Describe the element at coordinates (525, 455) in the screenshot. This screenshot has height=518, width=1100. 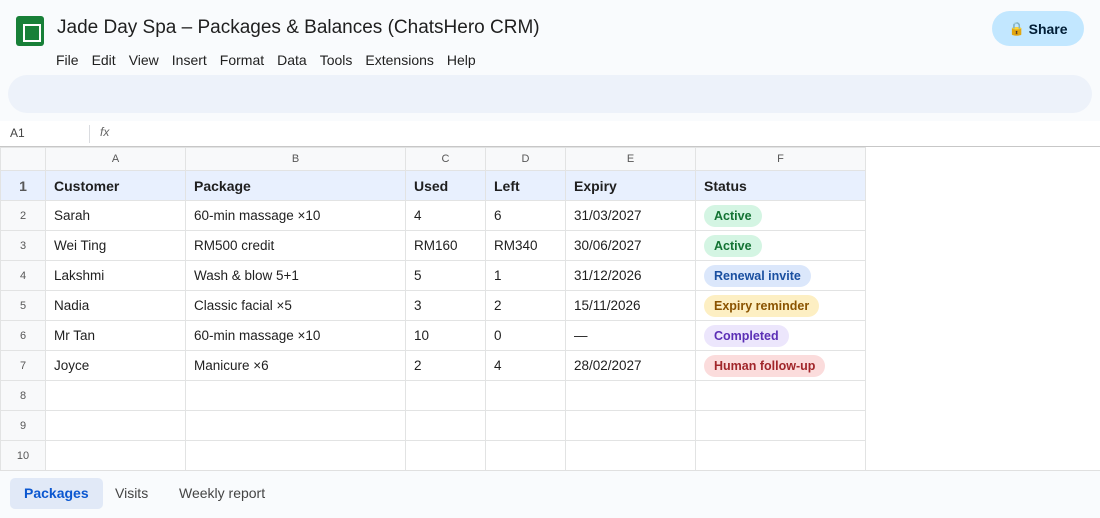
I see `cell-d10` at that location.